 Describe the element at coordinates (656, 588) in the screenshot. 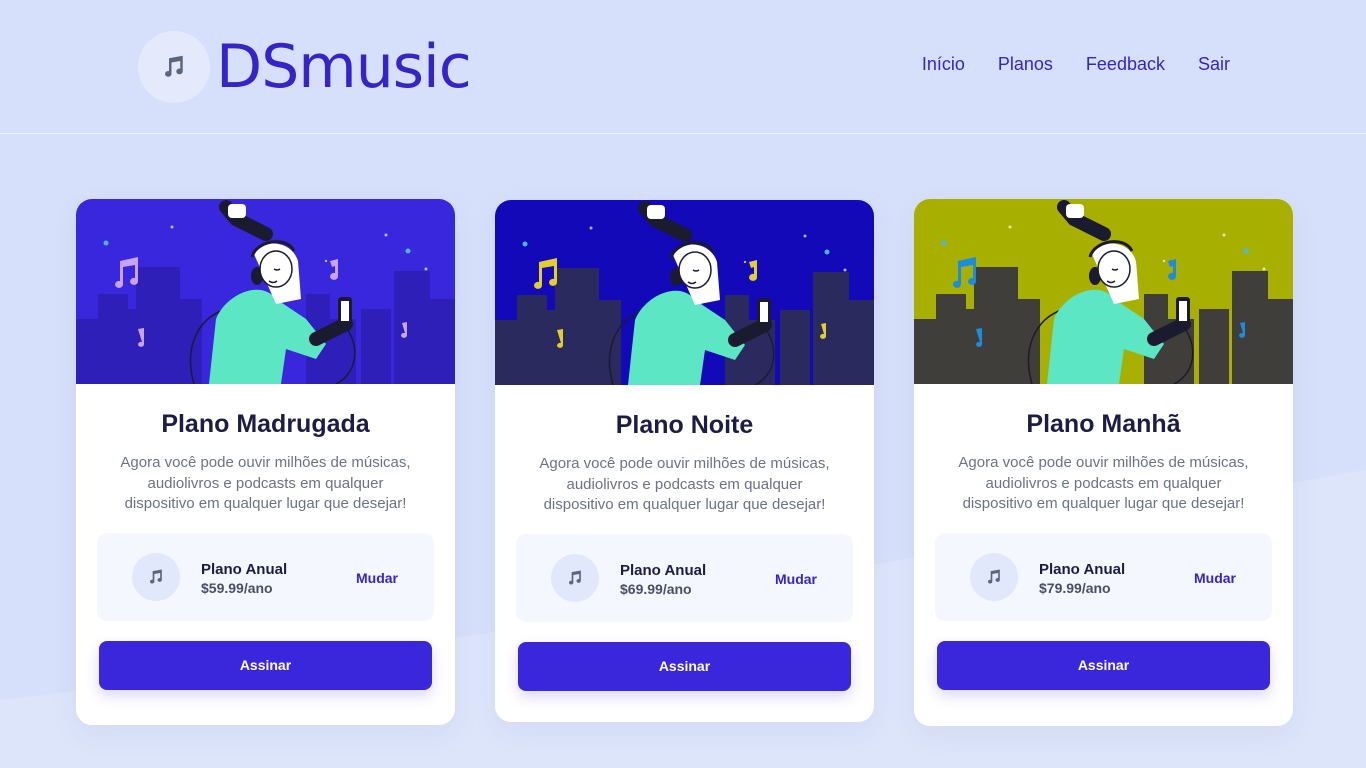

I see `plan-price: $69.99/ano` at that location.